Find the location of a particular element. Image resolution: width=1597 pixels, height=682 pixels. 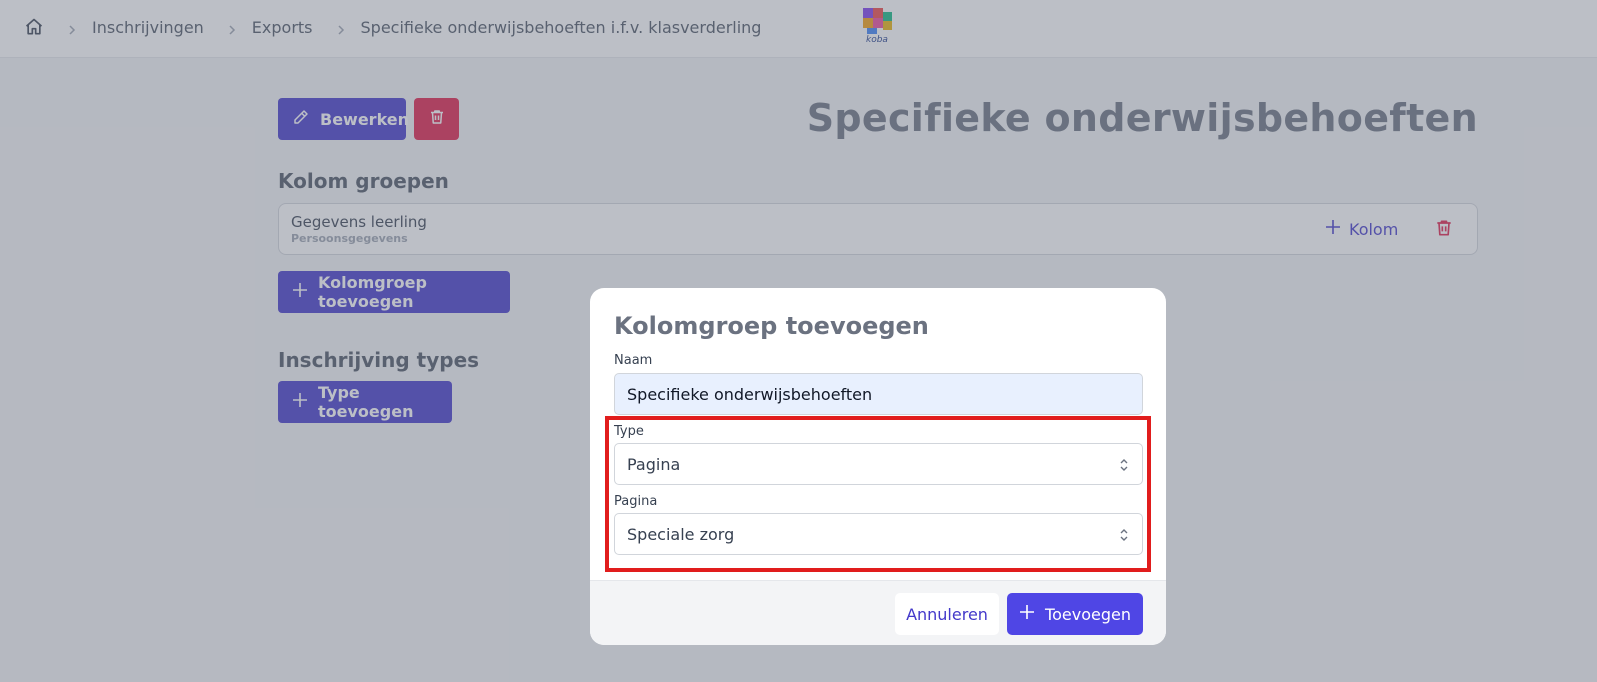

naam-label: Naam is located at coordinates (633, 360).